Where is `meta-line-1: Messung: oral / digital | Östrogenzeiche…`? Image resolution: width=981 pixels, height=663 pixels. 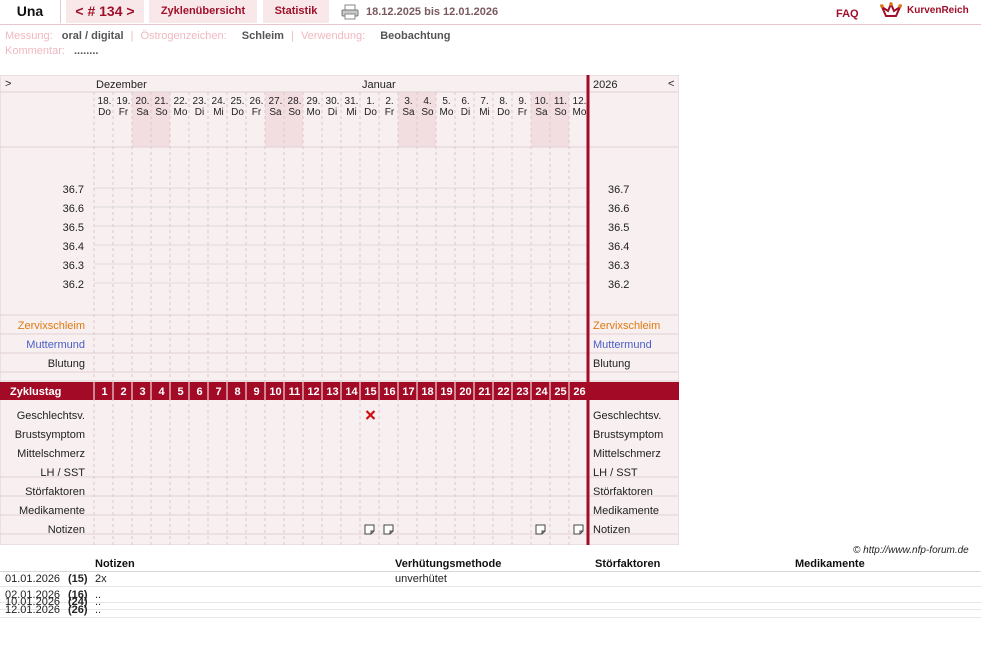
meta-line-1: Messung: oral / digital | Östrogenzeiche… is located at coordinates (228, 36).